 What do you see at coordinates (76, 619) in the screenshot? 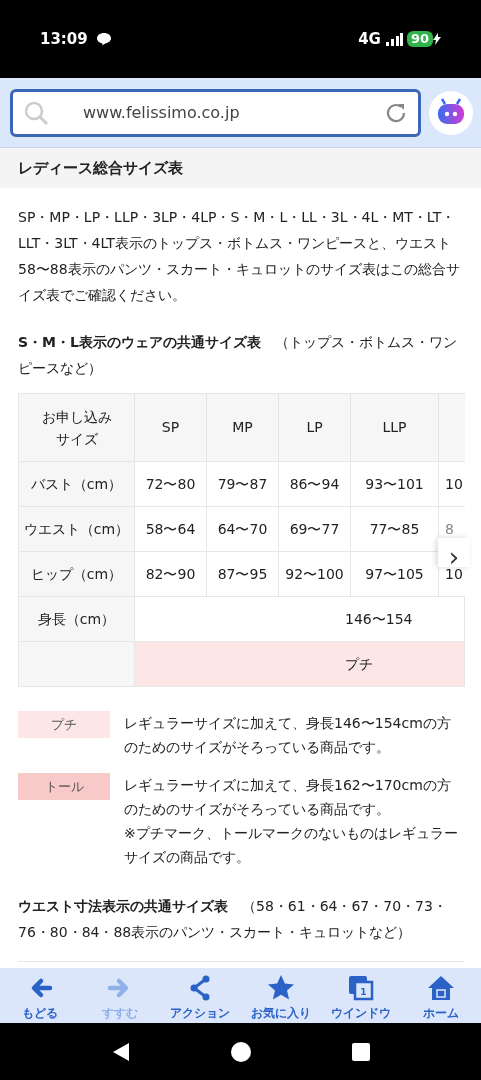
I see `row-header: 身長（cm）` at bounding box center [76, 619].